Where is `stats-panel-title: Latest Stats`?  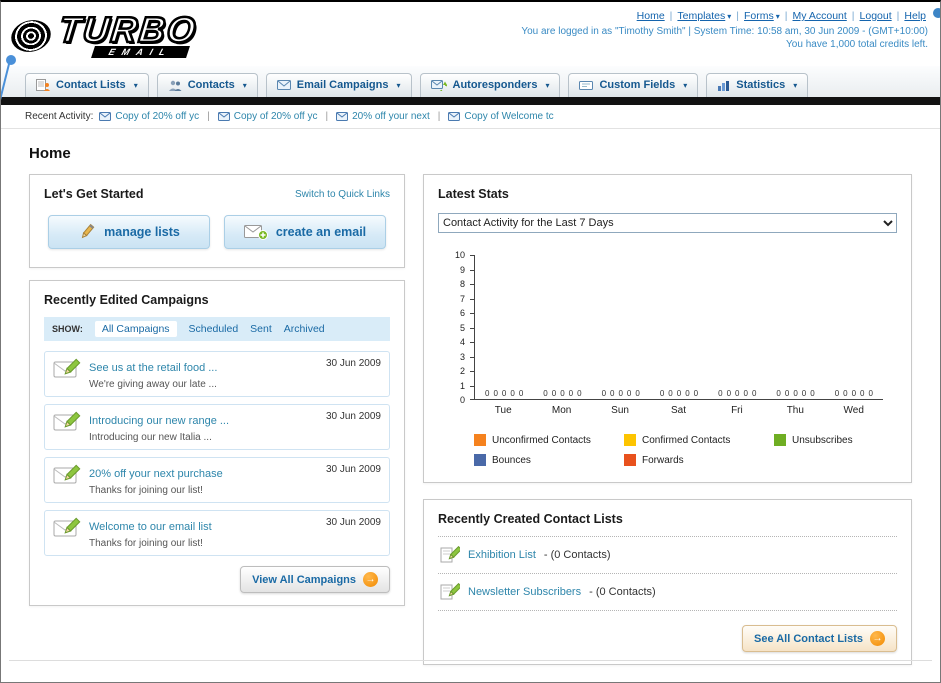
stats-panel-title: Latest Stats is located at coordinates (473, 194).